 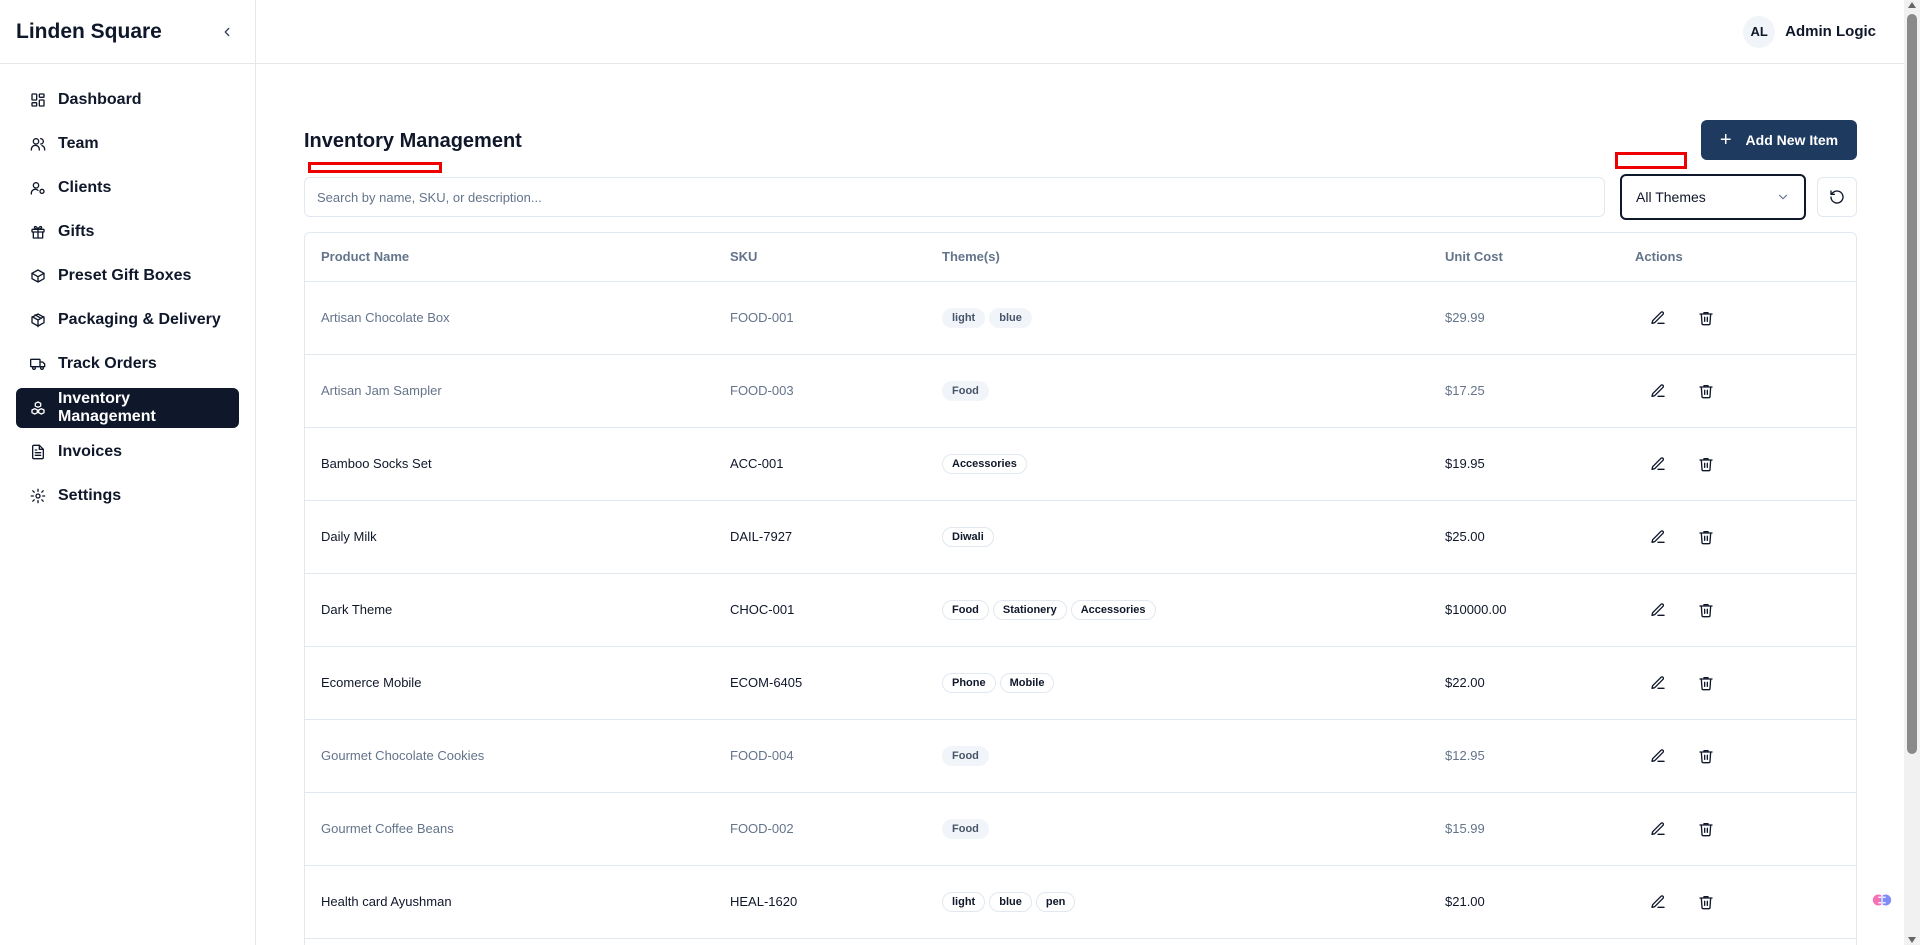 I want to click on themes-cell: light blue, so click(x=1177, y=317).